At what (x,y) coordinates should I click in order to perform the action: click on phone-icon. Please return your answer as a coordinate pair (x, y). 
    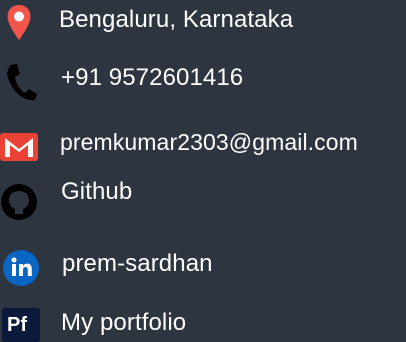
    Looking at the image, I should click on (21, 82).